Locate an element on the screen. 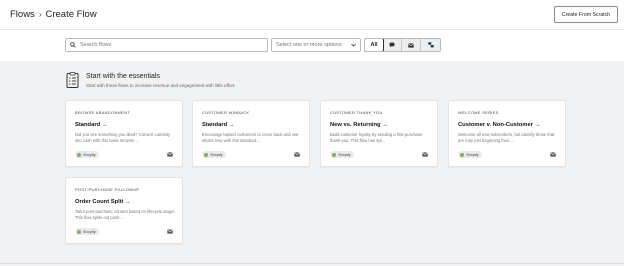 The width and height of the screenshot is (624, 266). search-input: Search flows is located at coordinates (166, 45).